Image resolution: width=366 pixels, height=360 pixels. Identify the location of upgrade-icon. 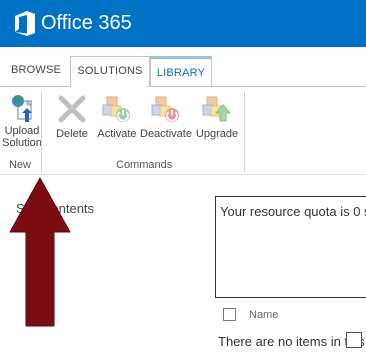
(217, 109).